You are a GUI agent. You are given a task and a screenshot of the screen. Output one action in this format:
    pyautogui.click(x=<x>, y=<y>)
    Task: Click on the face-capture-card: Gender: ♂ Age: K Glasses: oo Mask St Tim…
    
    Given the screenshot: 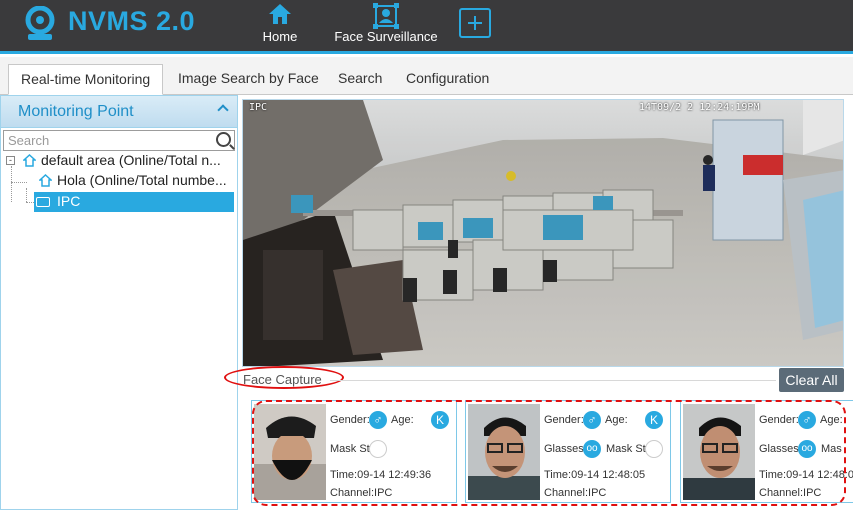 What is the action you would take?
    pyautogui.click(x=568, y=451)
    